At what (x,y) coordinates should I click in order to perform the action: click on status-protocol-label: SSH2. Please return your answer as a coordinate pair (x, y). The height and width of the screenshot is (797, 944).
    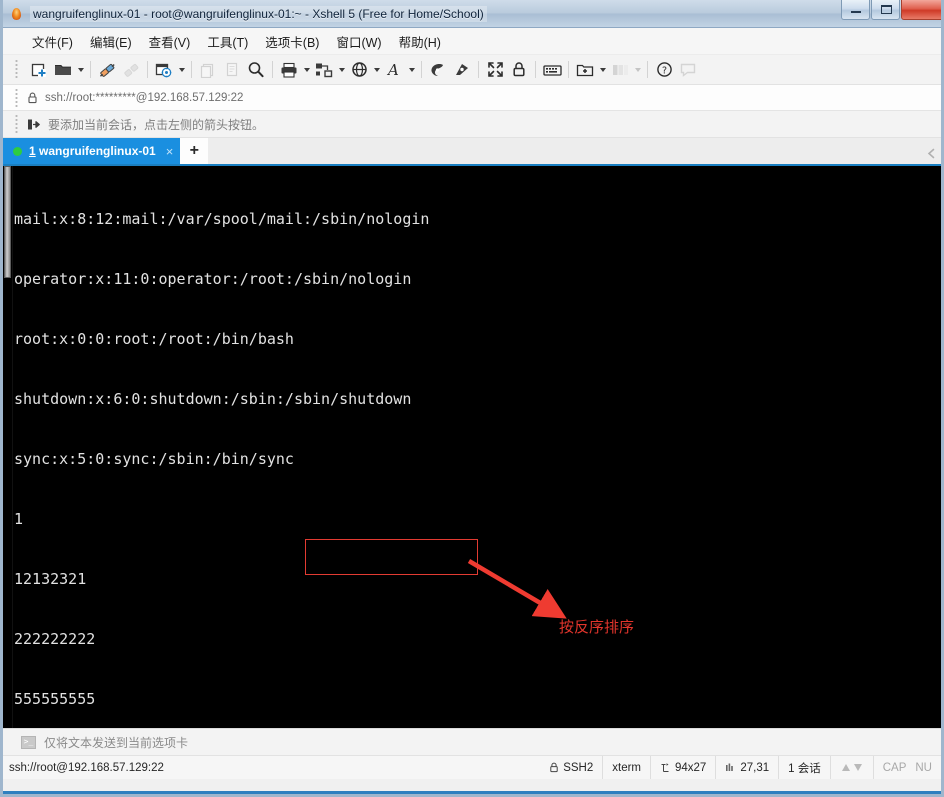
    Looking at the image, I should click on (578, 767).